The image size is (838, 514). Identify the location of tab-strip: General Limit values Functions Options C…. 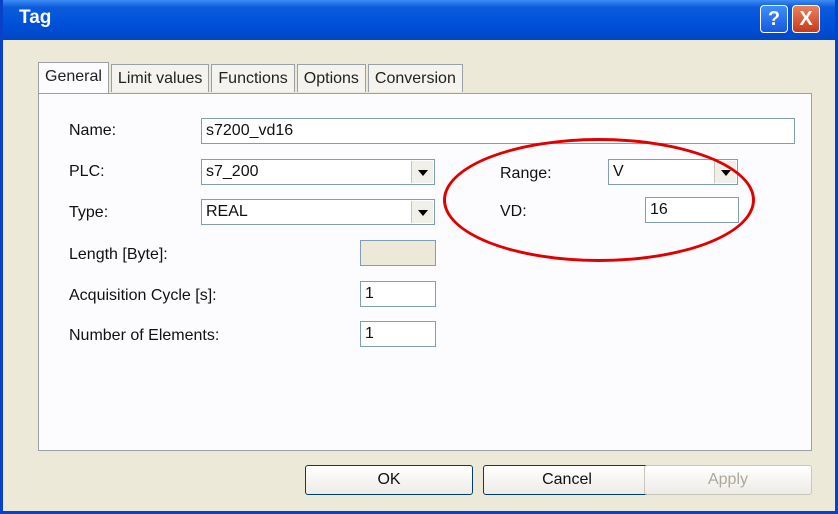
(251, 78).